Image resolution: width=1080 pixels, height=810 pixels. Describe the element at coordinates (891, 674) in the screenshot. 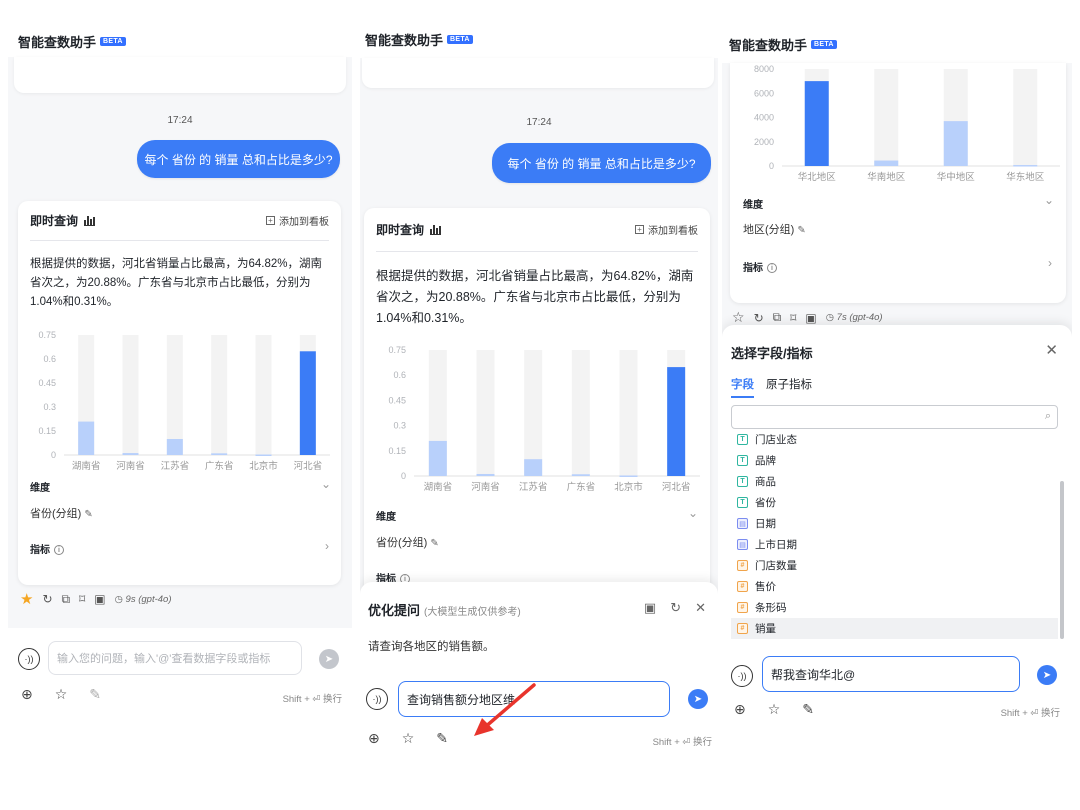

I see `question-input: 帮我查询华北@` at that location.